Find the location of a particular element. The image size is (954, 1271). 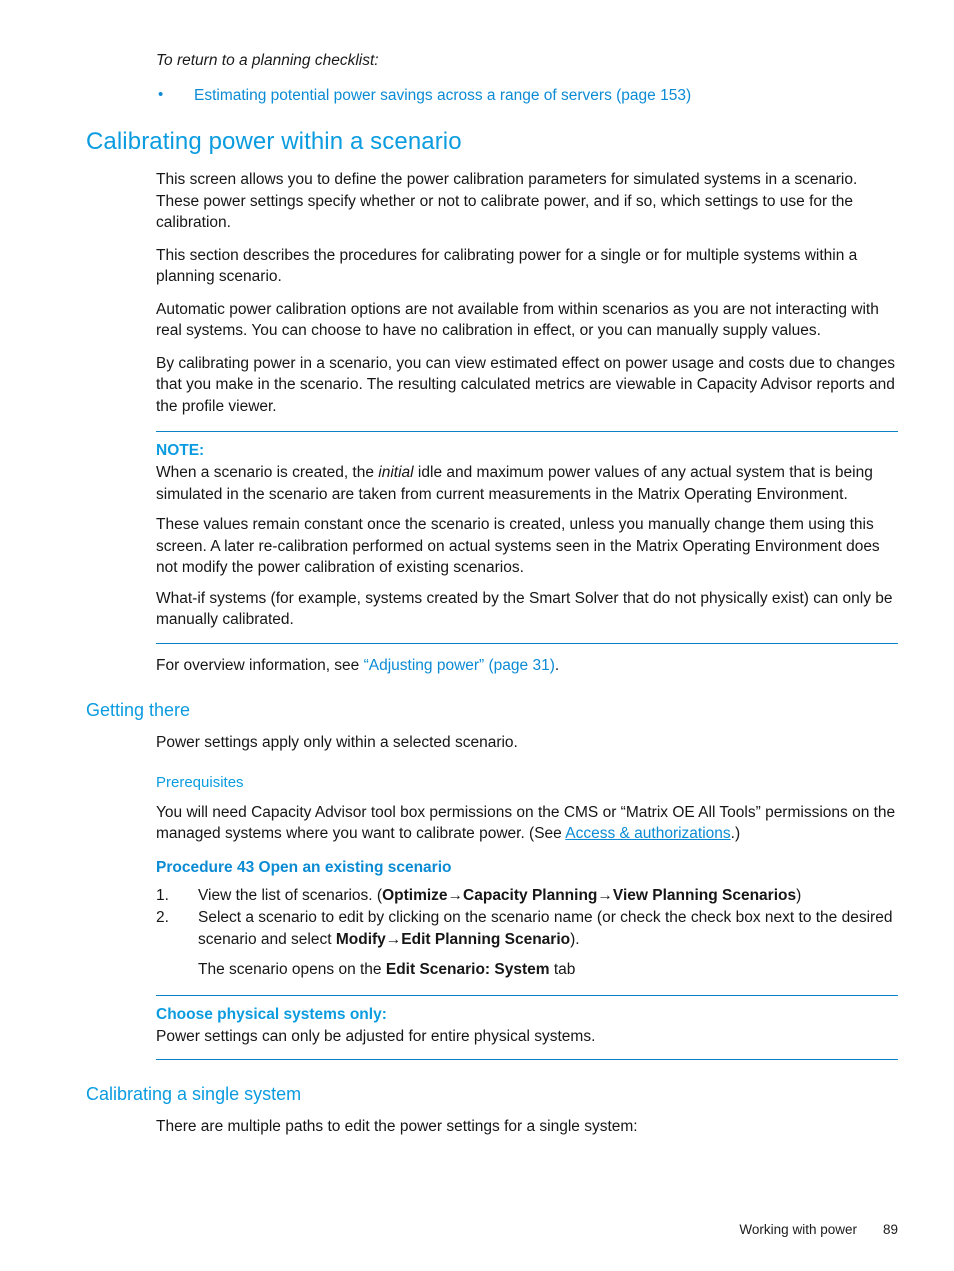

checklist-lead-in: To return to a planning checklist: is located at coordinates (267, 60).